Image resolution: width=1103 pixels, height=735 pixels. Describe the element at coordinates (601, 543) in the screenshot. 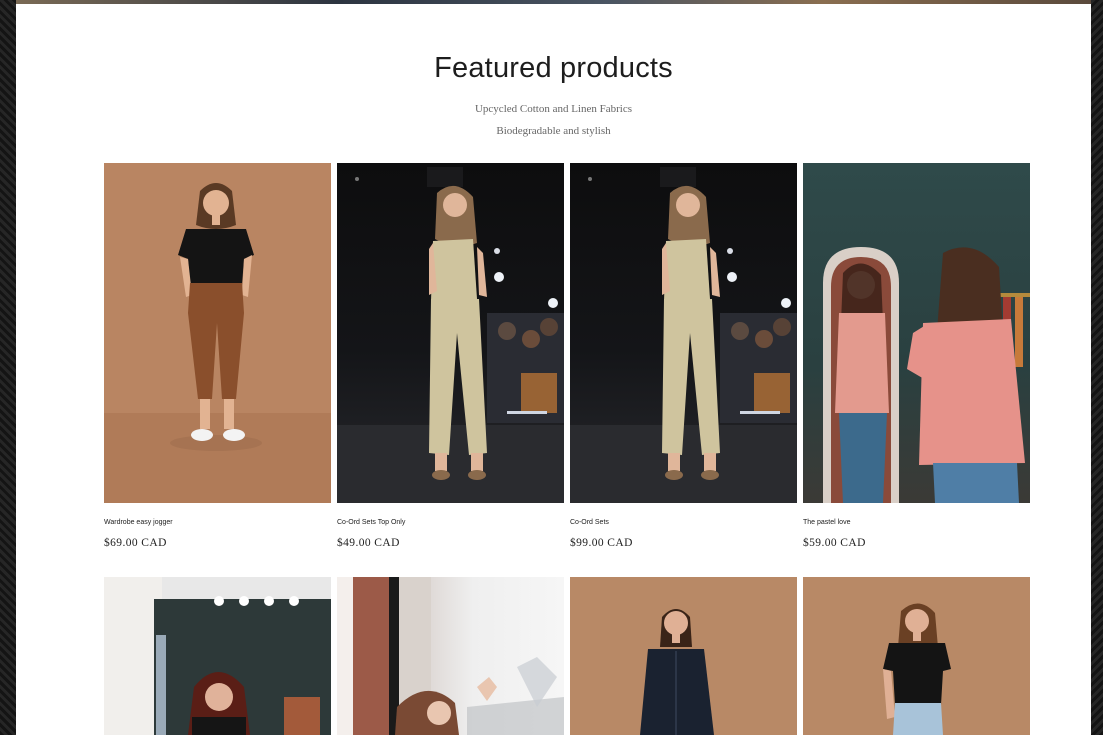

I see `product-price: $99.00 CAD` at that location.